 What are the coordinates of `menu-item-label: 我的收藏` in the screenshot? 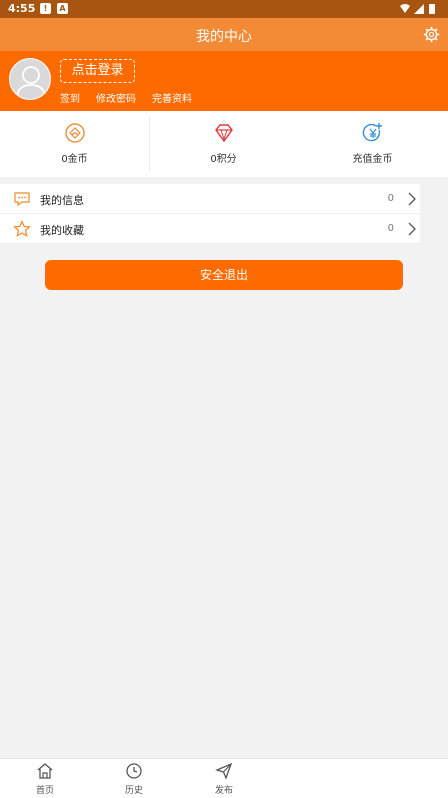 It's located at (62, 230).